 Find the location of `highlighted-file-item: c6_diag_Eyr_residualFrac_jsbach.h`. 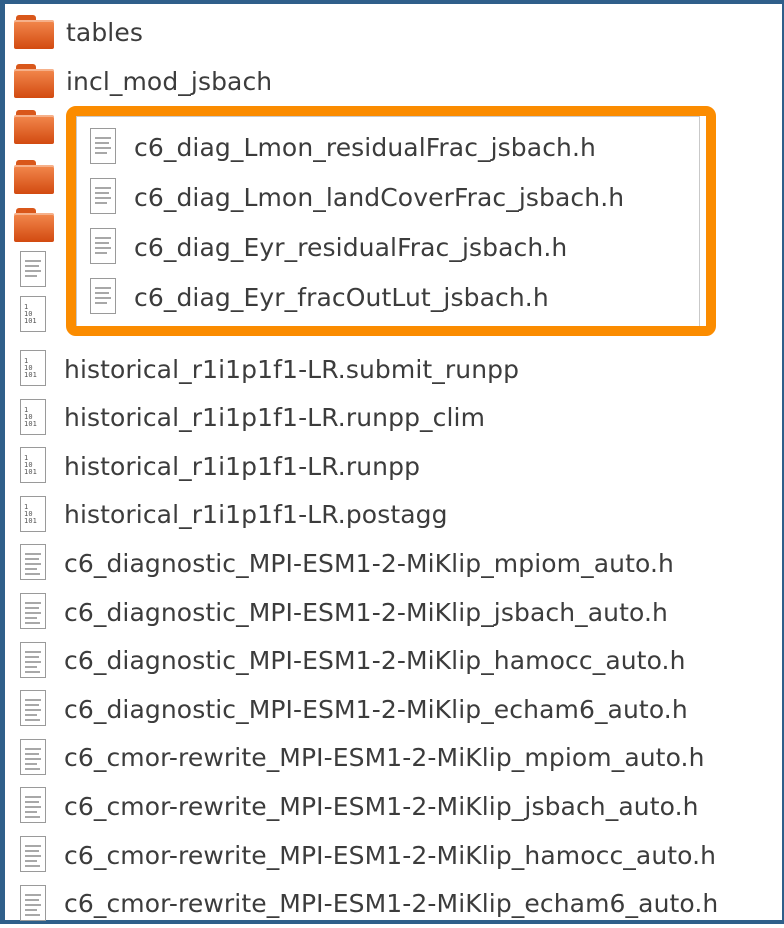

highlighted-file-item: c6_diag_Eyr_residualFrac_jsbach.h is located at coordinates (384, 247).